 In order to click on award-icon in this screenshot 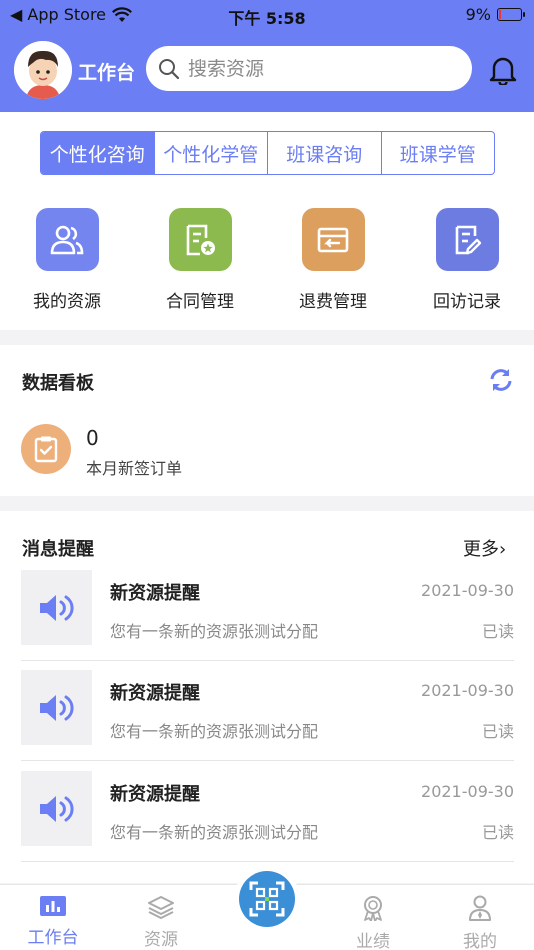, I will do `click(373, 909)`.